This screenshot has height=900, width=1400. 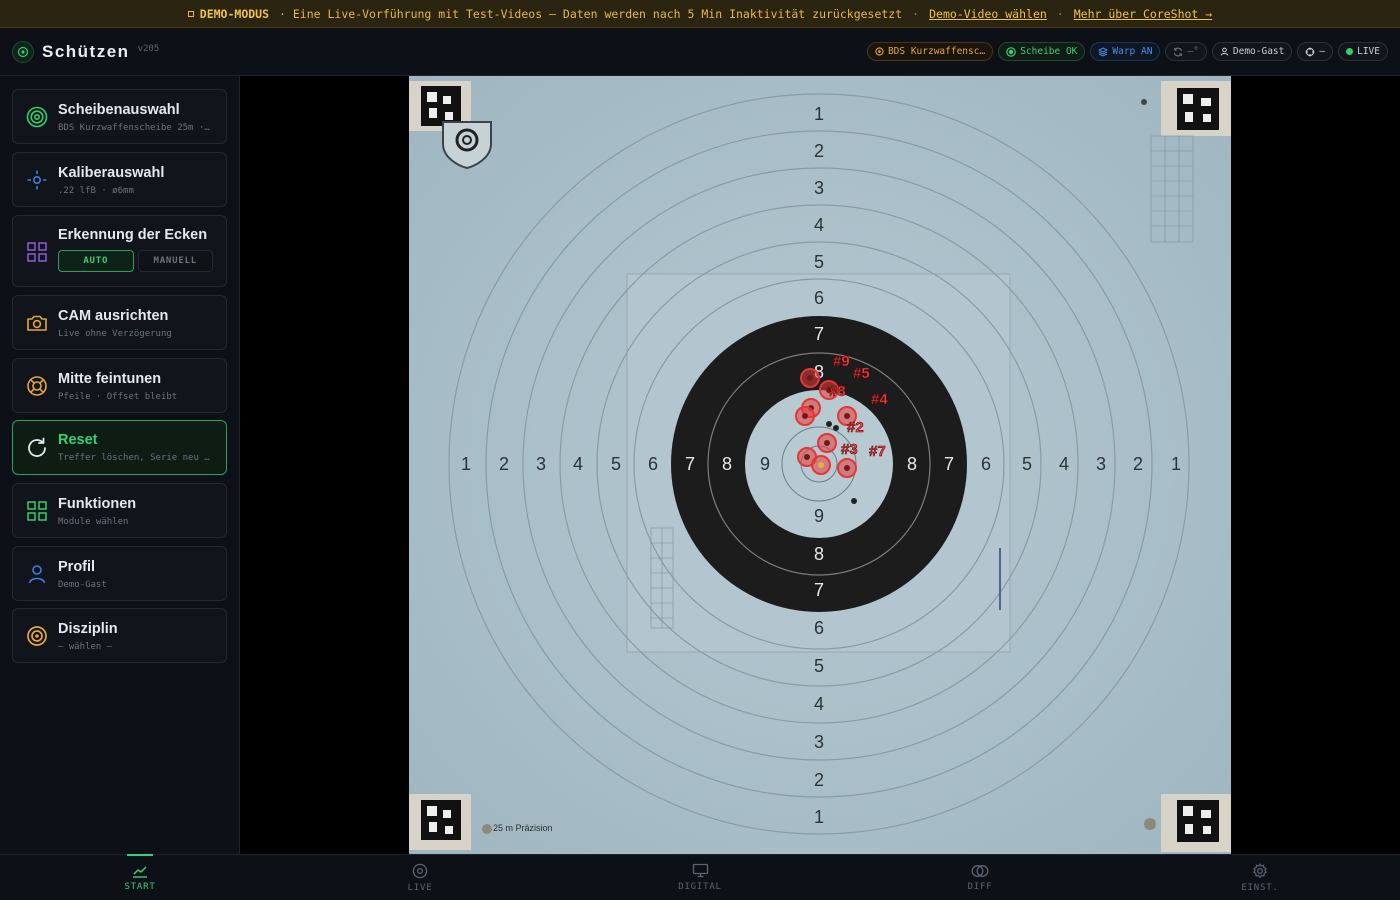 What do you see at coordinates (1363, 51) in the screenshot?
I see `live-chip: LIVE` at bounding box center [1363, 51].